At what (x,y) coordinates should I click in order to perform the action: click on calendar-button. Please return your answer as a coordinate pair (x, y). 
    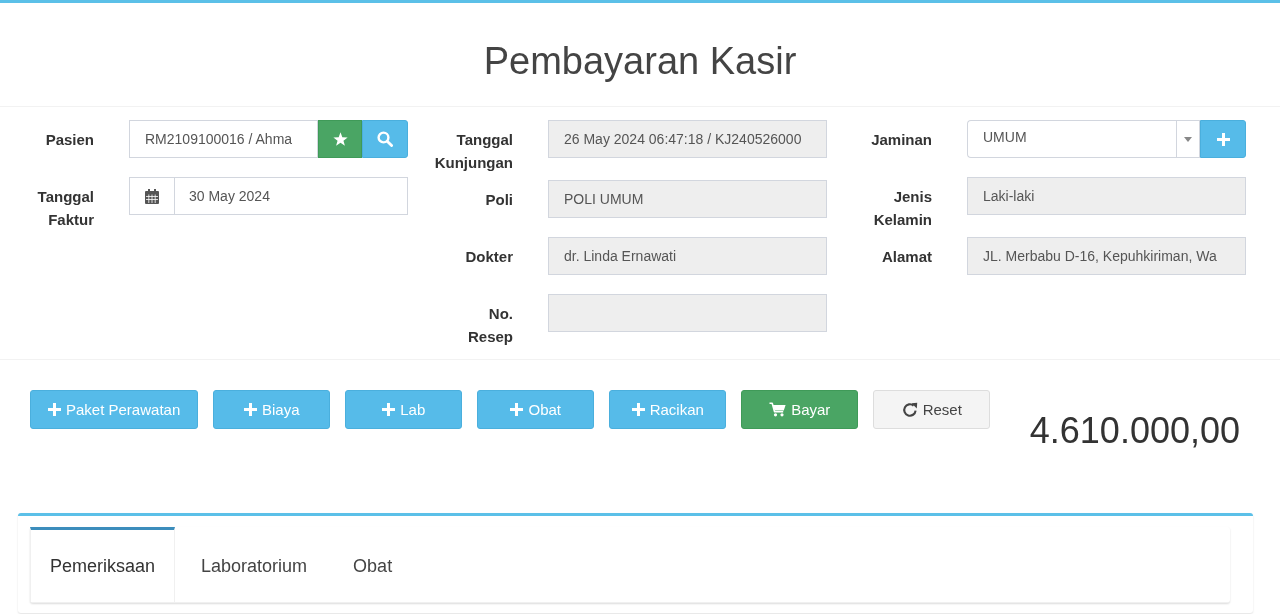
    Looking at the image, I should click on (152, 196).